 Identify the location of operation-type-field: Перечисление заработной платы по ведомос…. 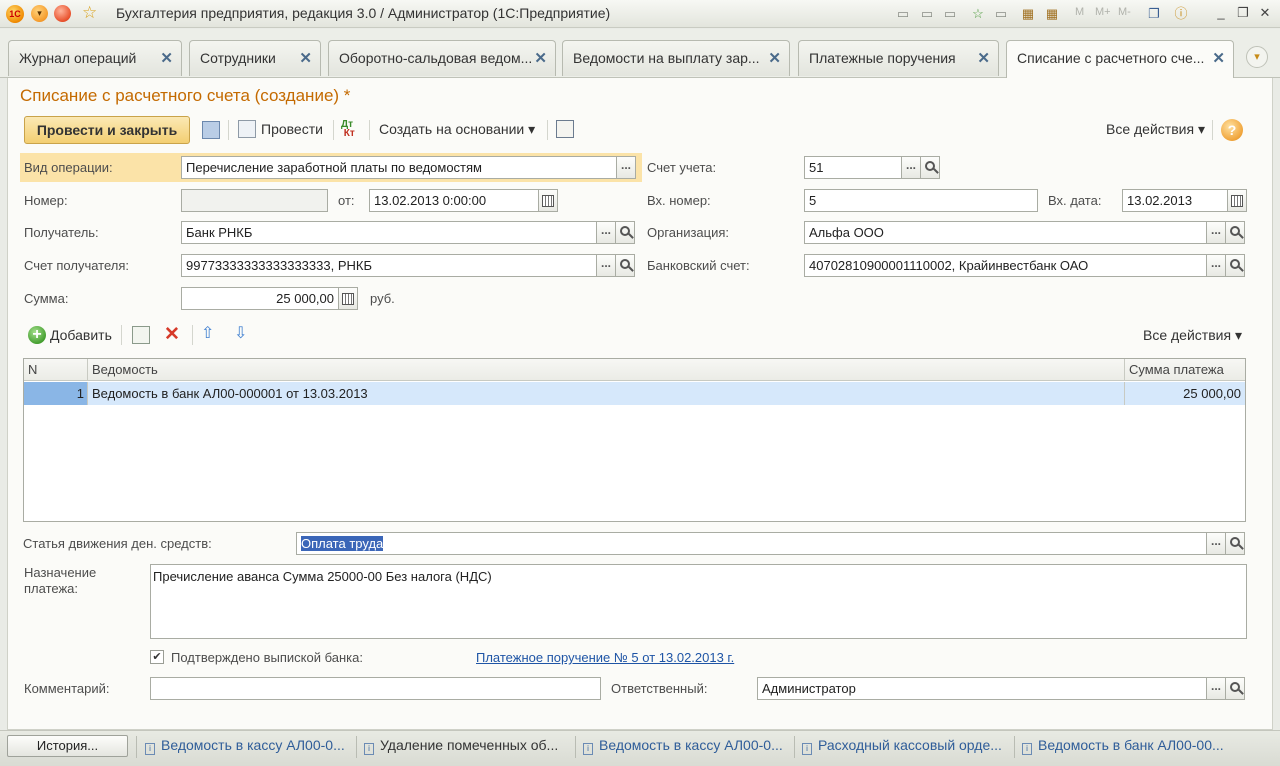
(399, 167).